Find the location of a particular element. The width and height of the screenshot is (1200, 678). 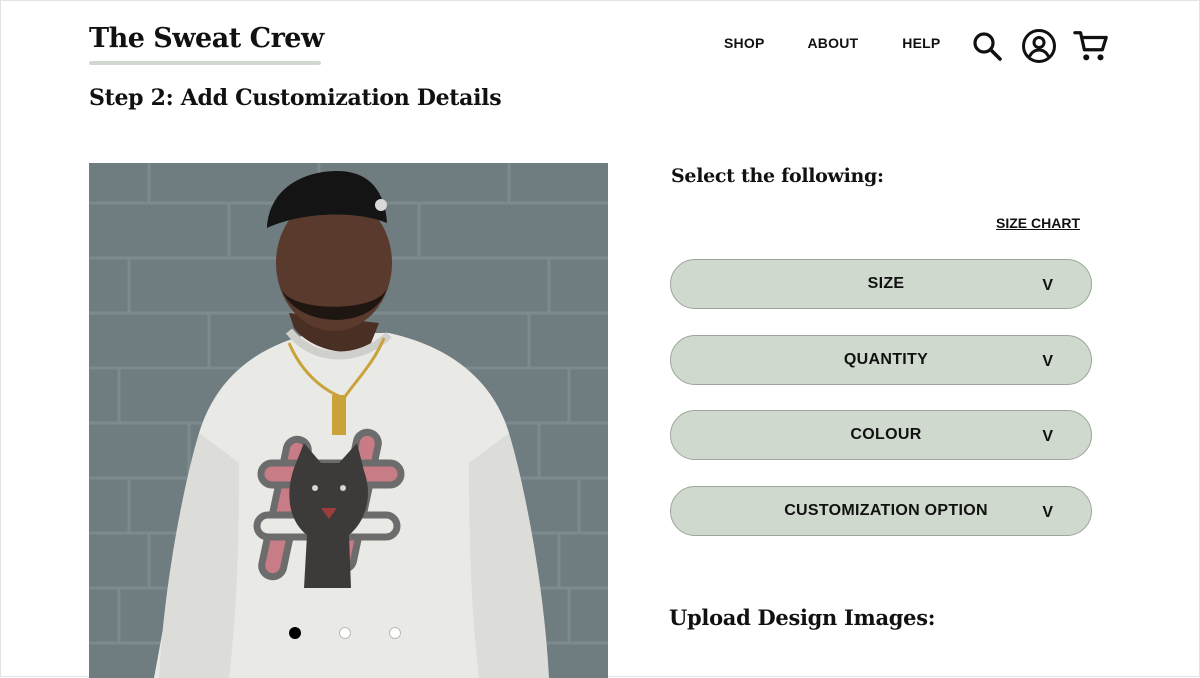

options-heading: Select the following: is located at coordinates (777, 176).